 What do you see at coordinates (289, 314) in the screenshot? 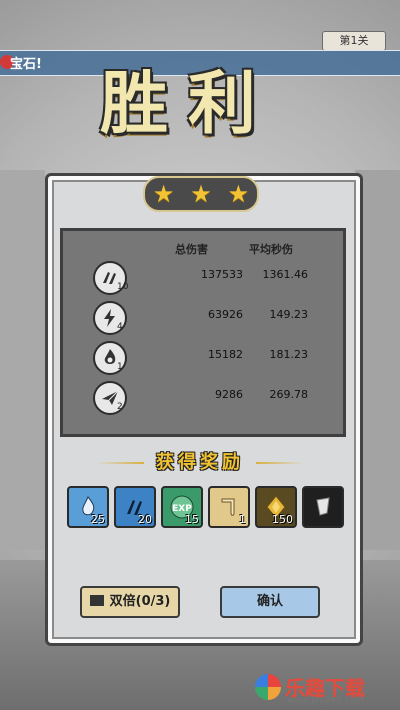
I see `avg-dps-value: 149.23` at bounding box center [289, 314].